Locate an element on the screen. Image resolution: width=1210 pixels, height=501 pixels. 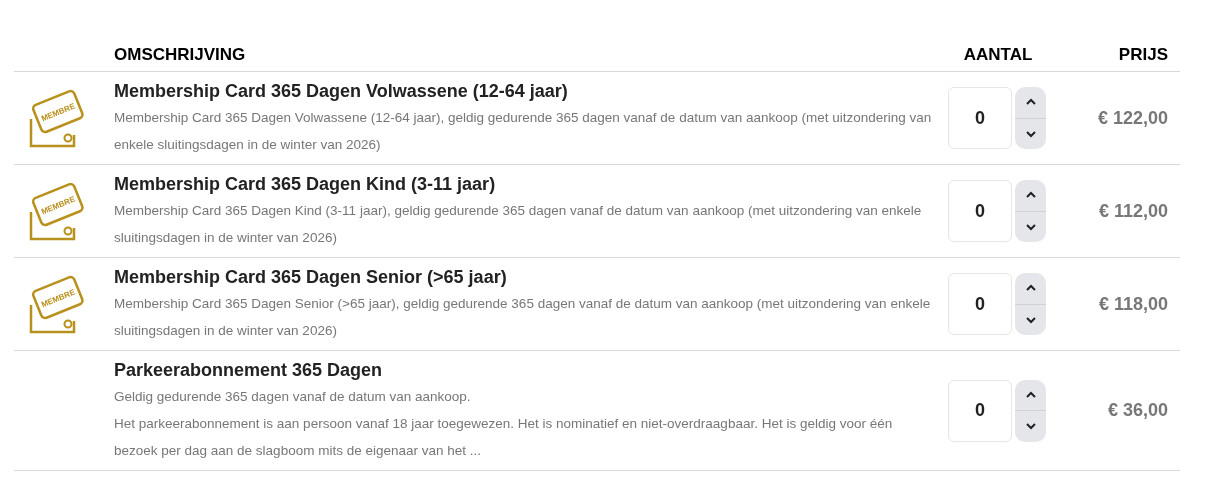
product-description: Membership Card 365 Dagen Senior (>65 jaar), geldig gedurende 365 dagen vanaf de datum van aankoop (met uitzondering van enkele sluitingsdagen in de winter van 2026) is located at coordinates (523, 317).